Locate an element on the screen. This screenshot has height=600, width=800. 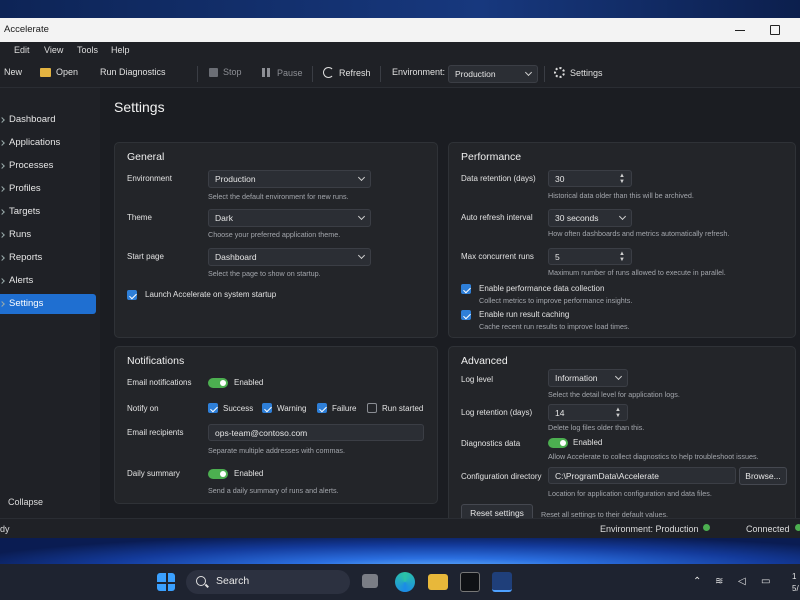
stop-button: Stop is located at coordinates (225, 72).